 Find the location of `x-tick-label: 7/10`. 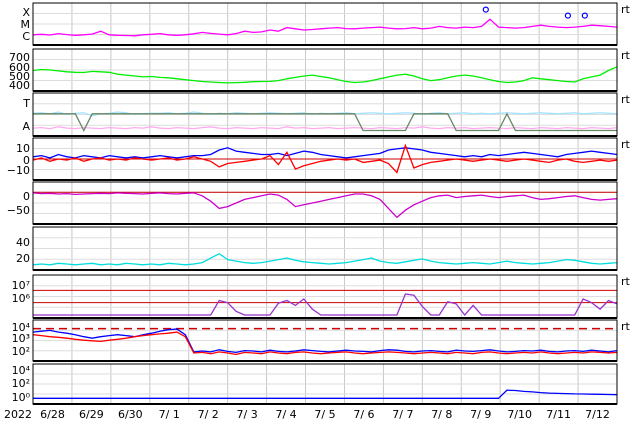

x-tick-label: 7/10 is located at coordinates (519, 414).